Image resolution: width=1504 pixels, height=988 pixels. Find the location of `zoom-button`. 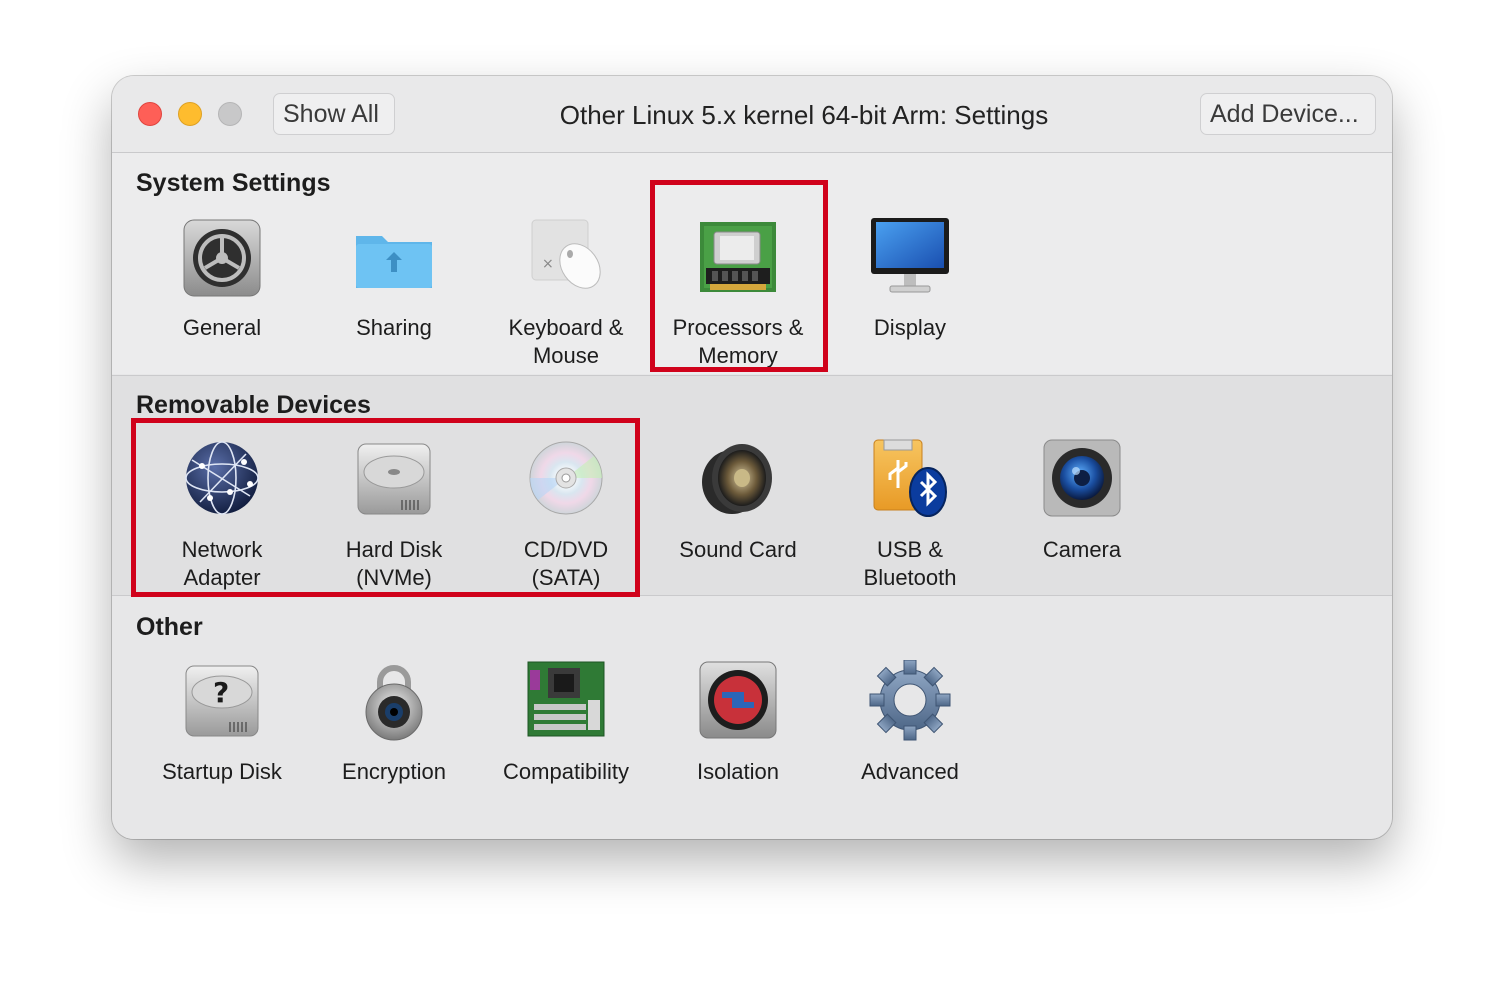

zoom-button is located at coordinates (230, 114).